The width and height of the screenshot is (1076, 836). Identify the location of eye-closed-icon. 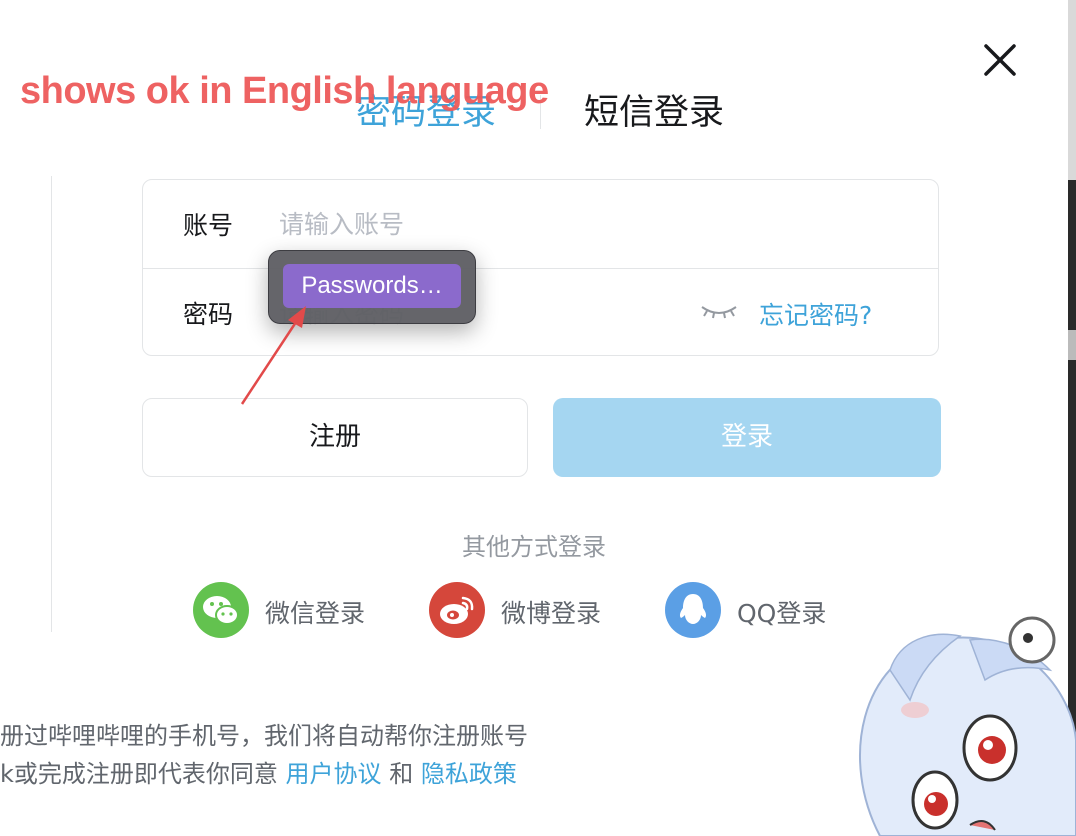
(719, 311).